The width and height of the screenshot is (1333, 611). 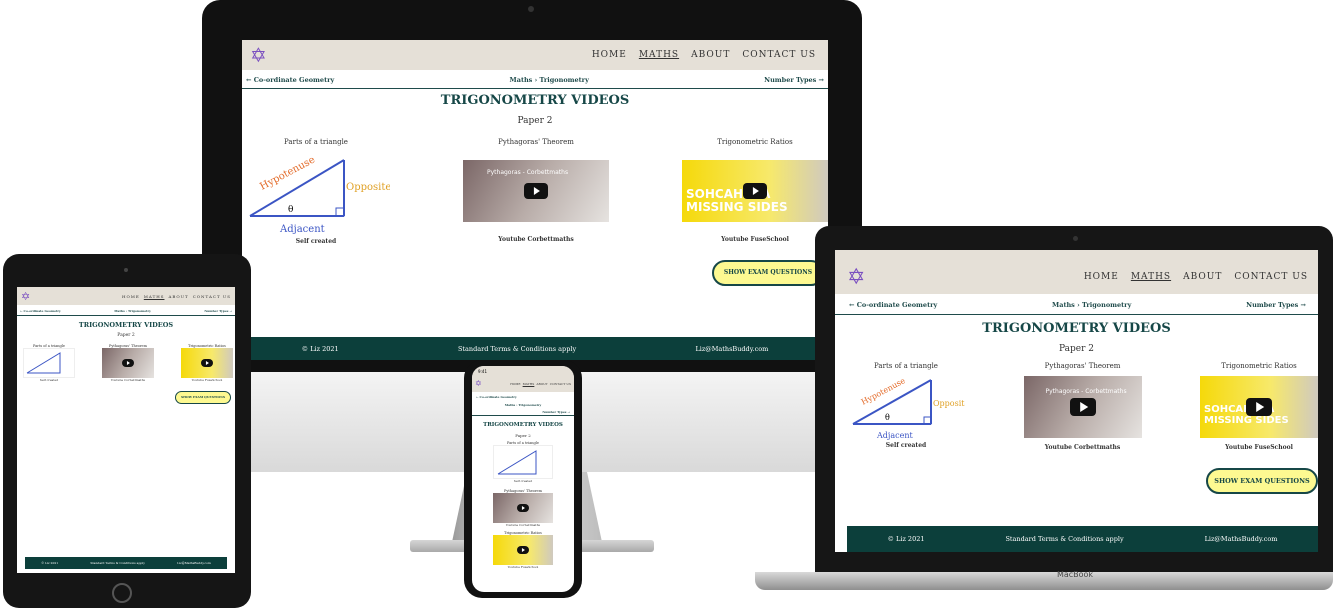 I want to click on laptop-brand-label: MacBook, so click(x=1075, y=574).